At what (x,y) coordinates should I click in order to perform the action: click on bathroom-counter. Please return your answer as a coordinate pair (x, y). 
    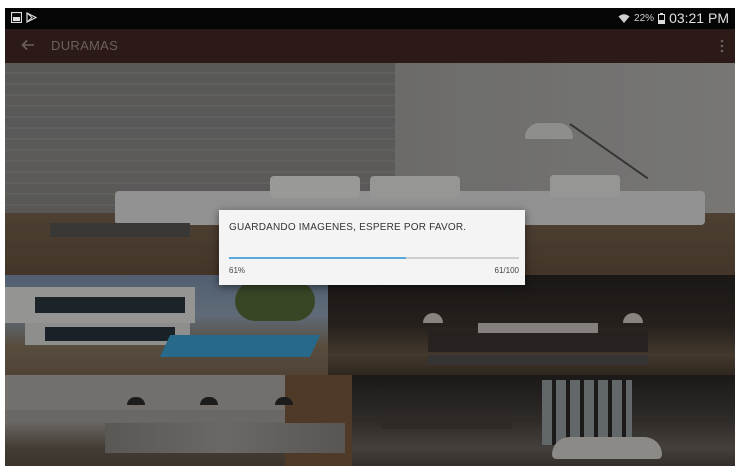
    Looking at the image, I should click on (447, 422).